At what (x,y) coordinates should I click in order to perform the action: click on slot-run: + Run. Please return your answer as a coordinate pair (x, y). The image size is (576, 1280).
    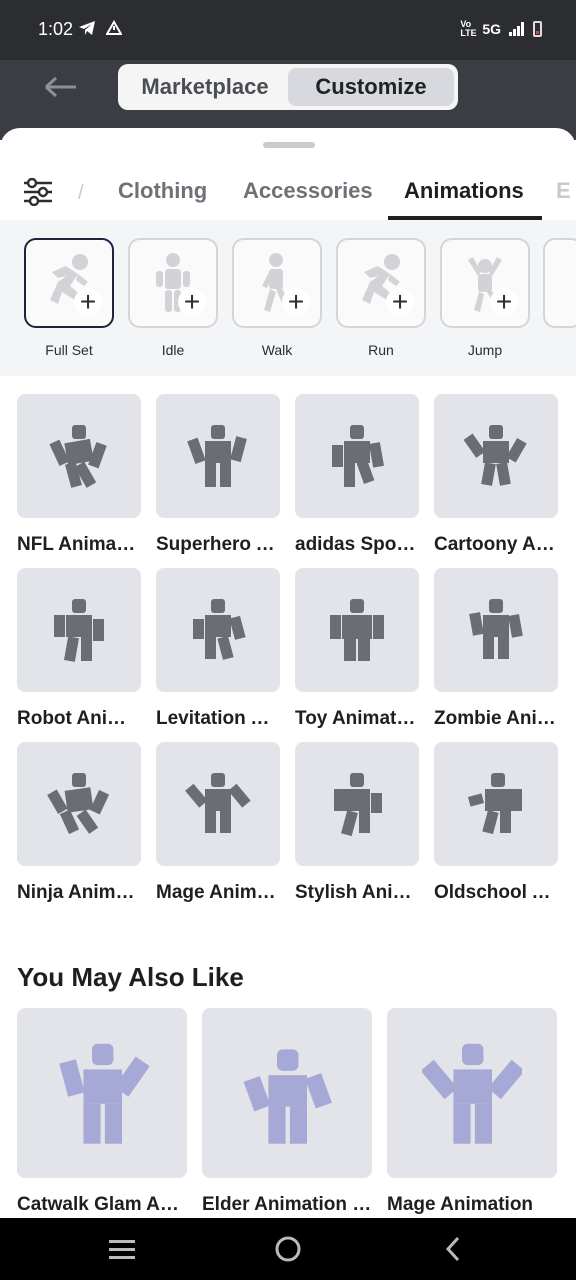
    Looking at the image, I should click on (381, 298).